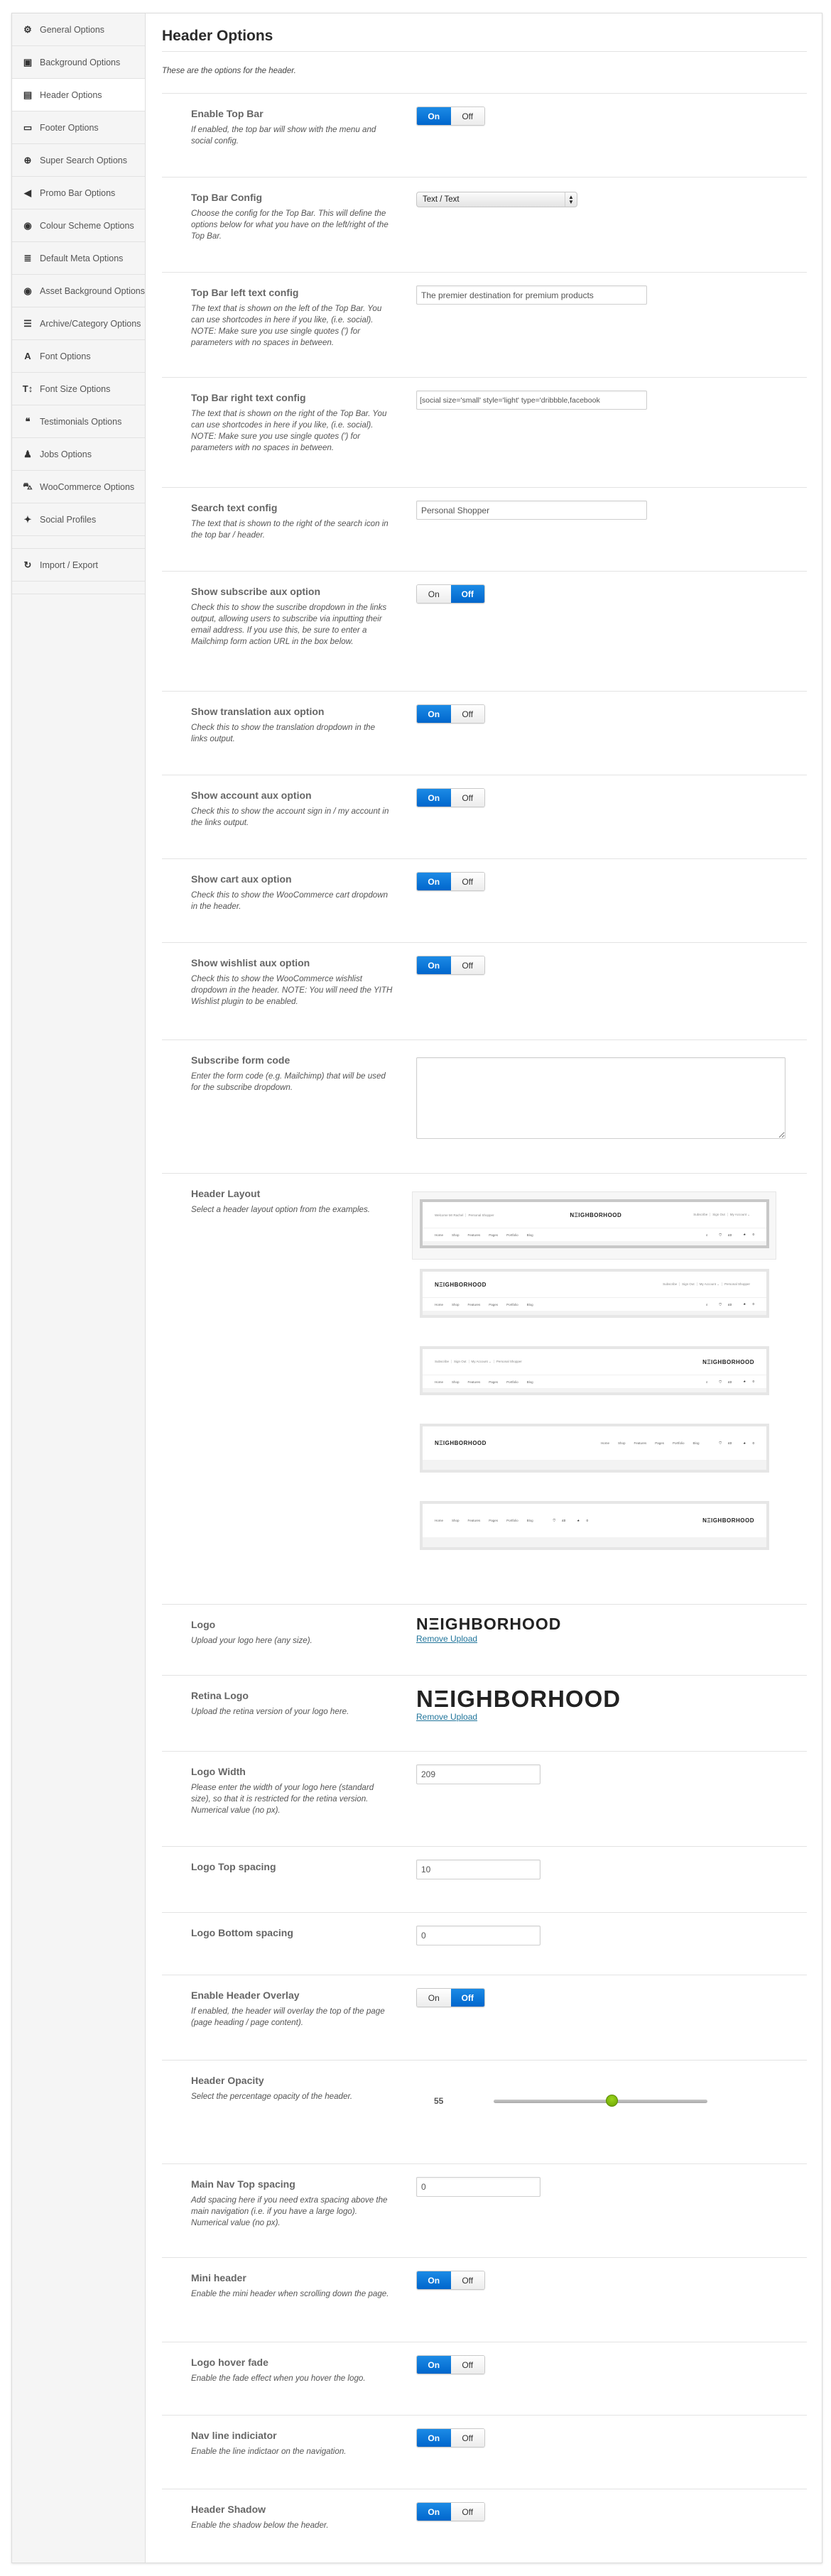 The width and height of the screenshot is (831, 2576). I want to click on logo-width-input, so click(478, 1774).